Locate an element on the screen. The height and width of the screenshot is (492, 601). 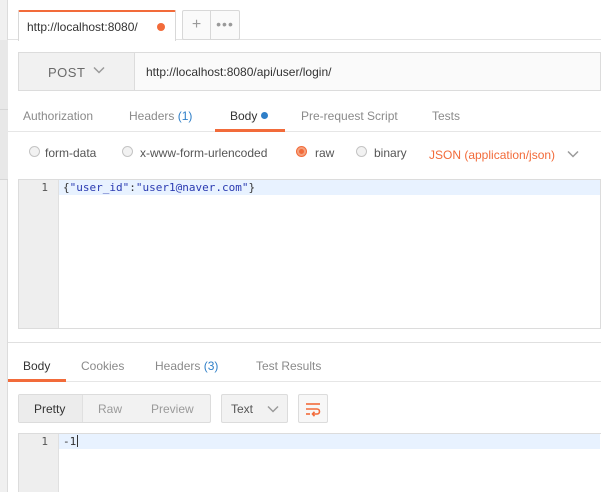
radio-binary-label: binary is located at coordinates (390, 153).